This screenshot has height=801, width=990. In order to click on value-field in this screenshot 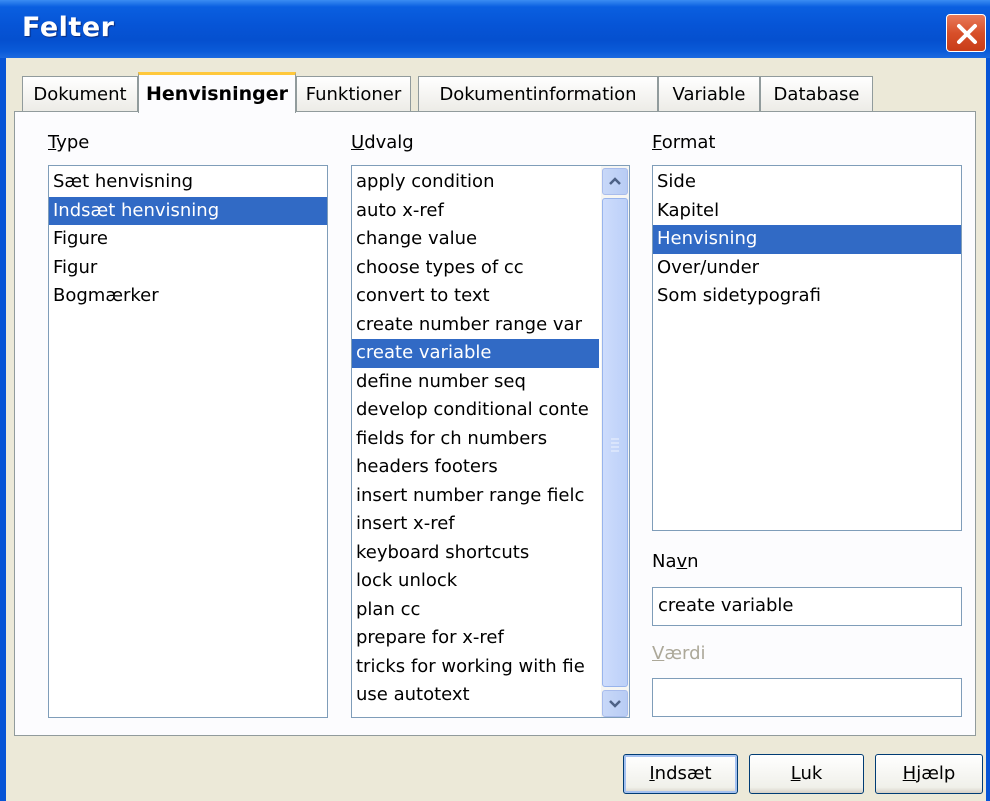, I will do `click(807, 697)`.